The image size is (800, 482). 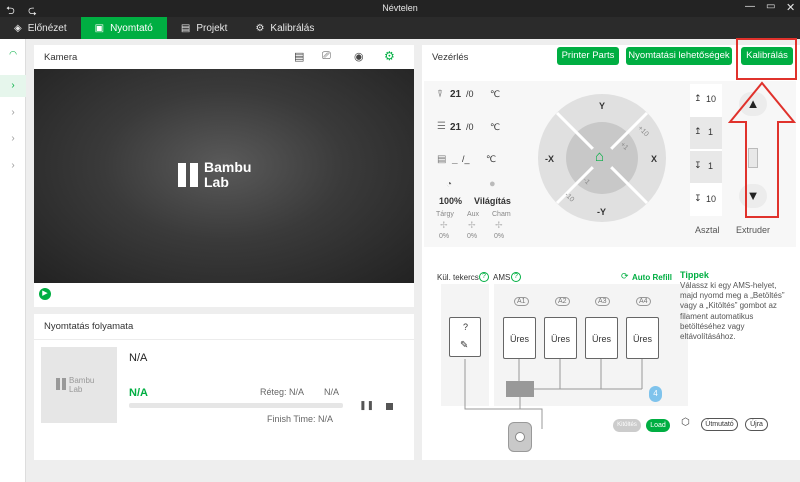 I want to click on load-button: Load, so click(x=658, y=425).